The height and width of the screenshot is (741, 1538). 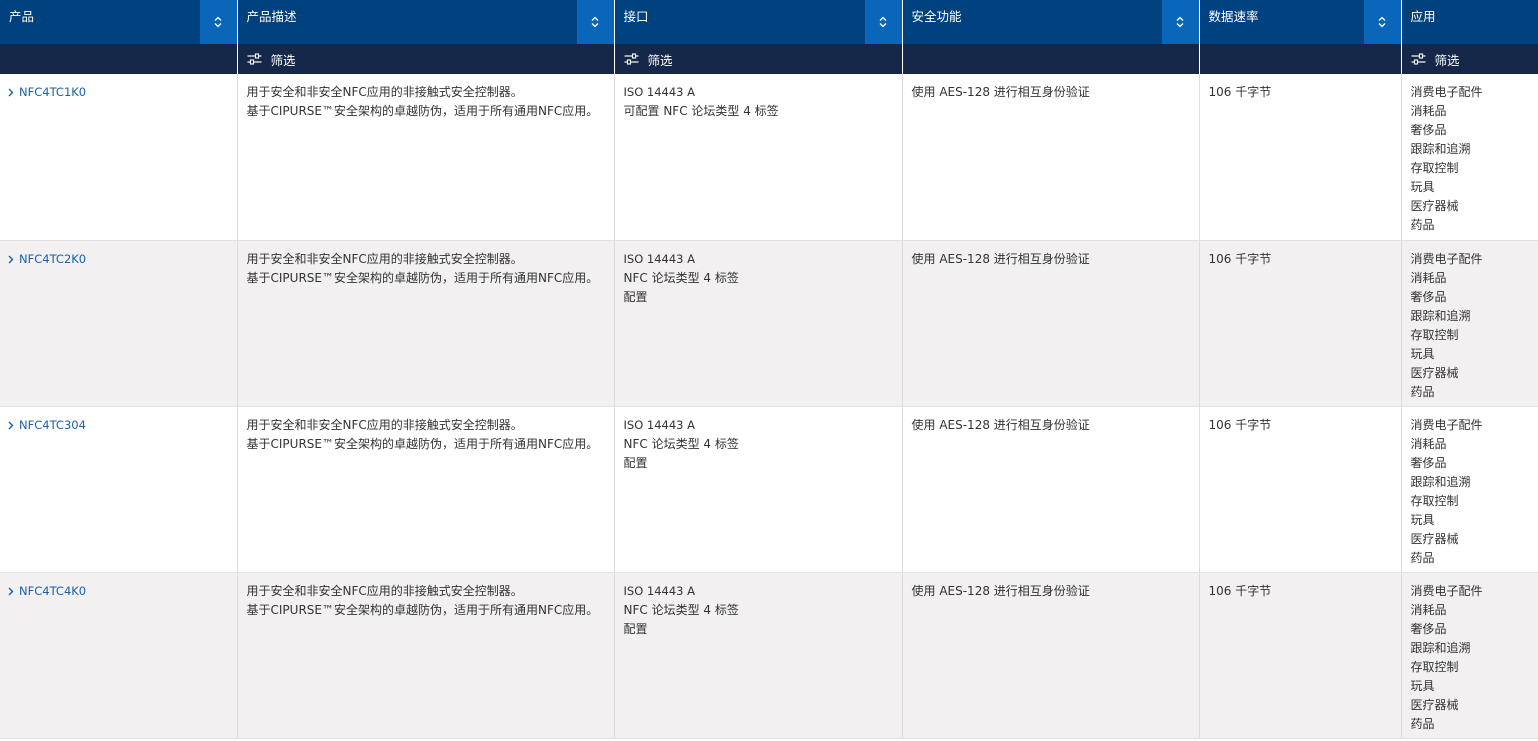 I want to click on interface-line: 配置, so click(x=635, y=628).